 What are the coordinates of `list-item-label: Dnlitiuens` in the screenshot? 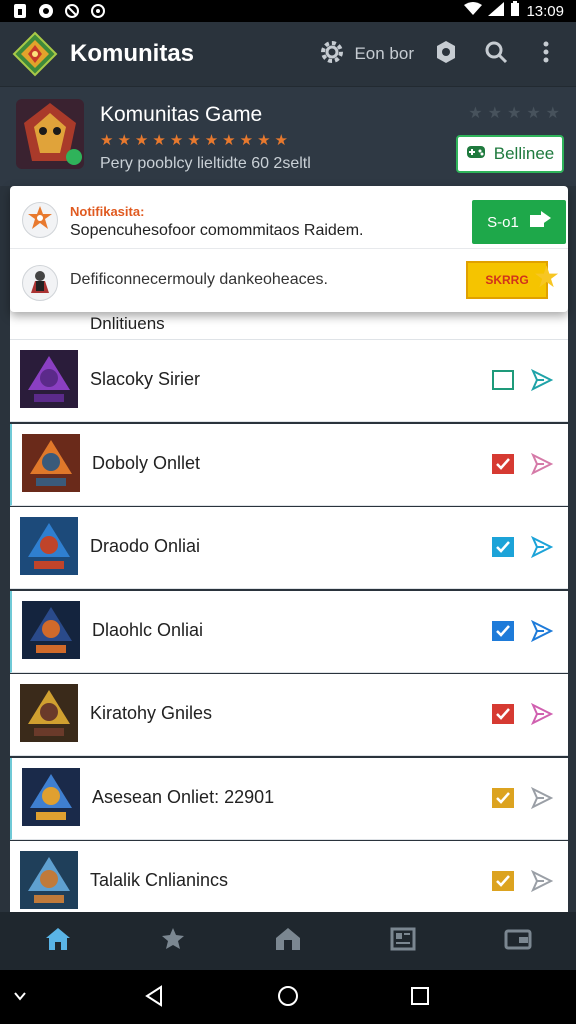 It's located at (127, 323).